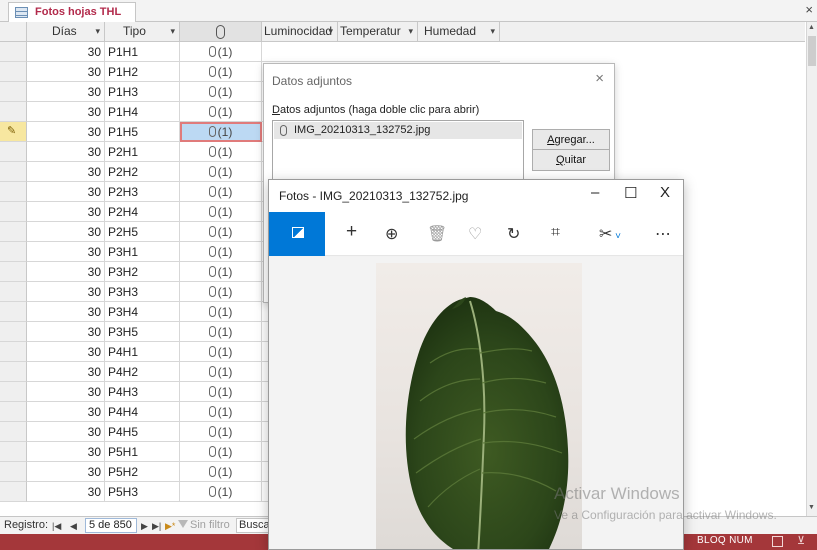 Image resolution: width=817 pixels, height=550 pixels. What do you see at coordinates (66, 32) in the screenshot?
I see `column-header-dias: Días ▾` at bounding box center [66, 32].